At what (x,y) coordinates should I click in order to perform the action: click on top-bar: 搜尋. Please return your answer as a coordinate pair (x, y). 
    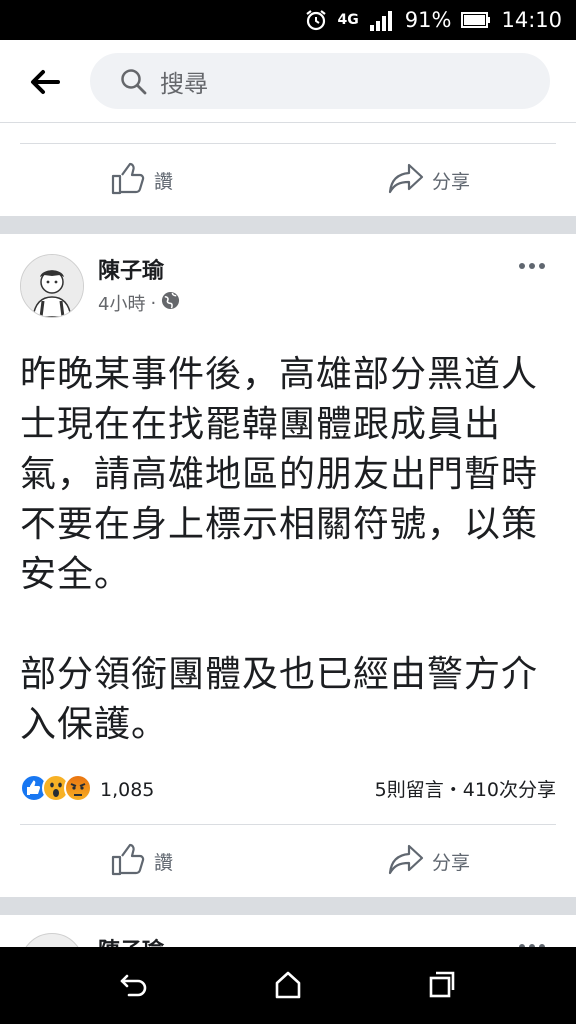
    Looking at the image, I should click on (288, 81).